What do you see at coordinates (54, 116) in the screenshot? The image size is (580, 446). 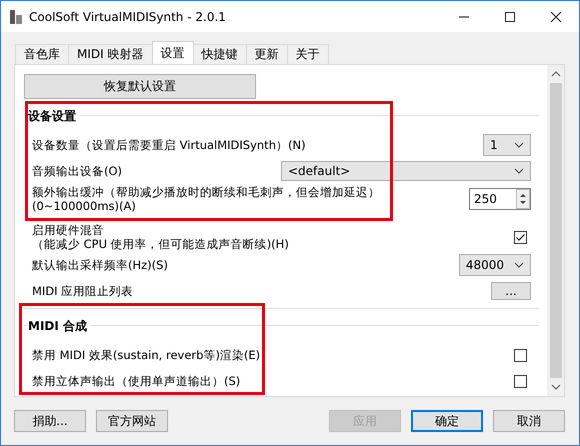 I see `group-title: 设备设置` at bounding box center [54, 116].